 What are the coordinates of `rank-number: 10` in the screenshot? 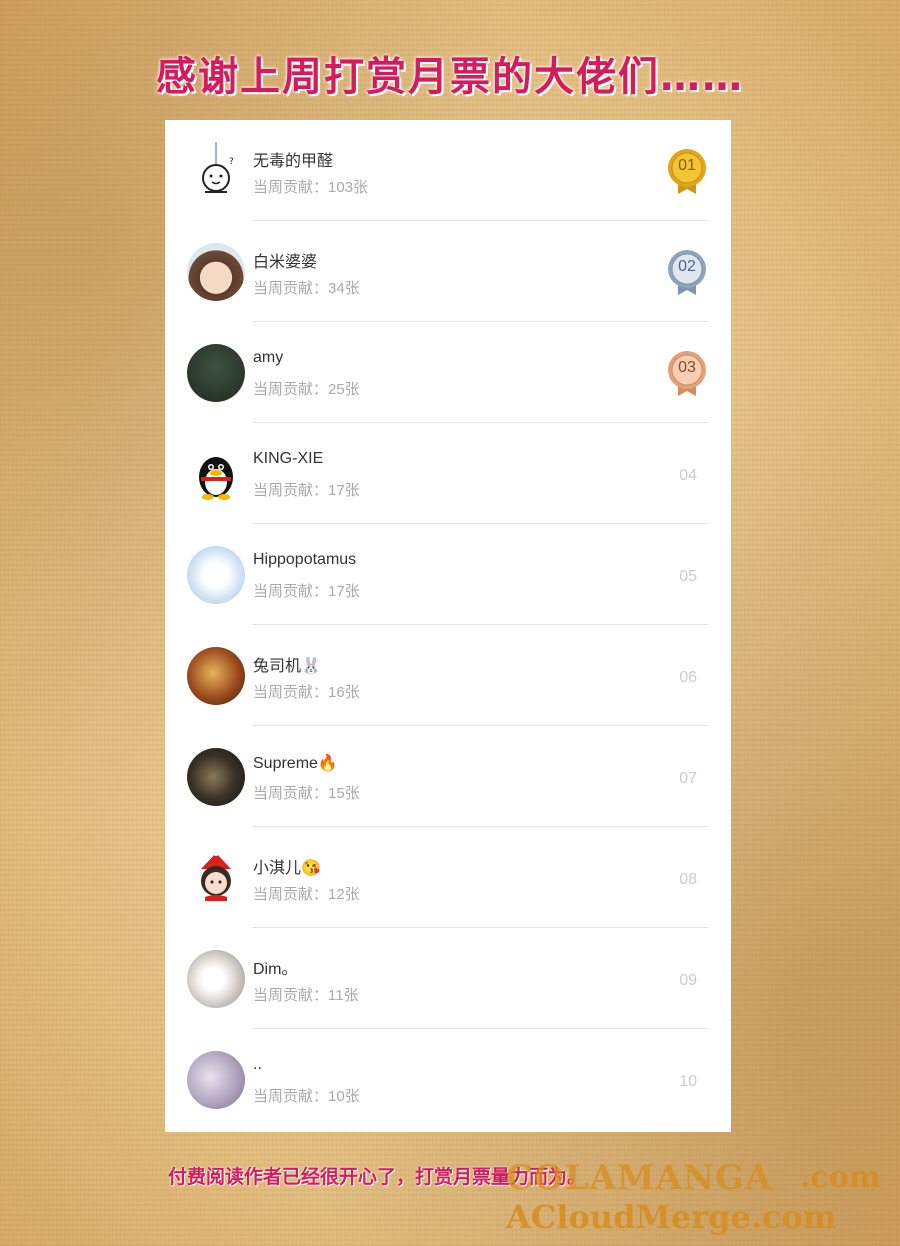 It's located at (688, 1081).